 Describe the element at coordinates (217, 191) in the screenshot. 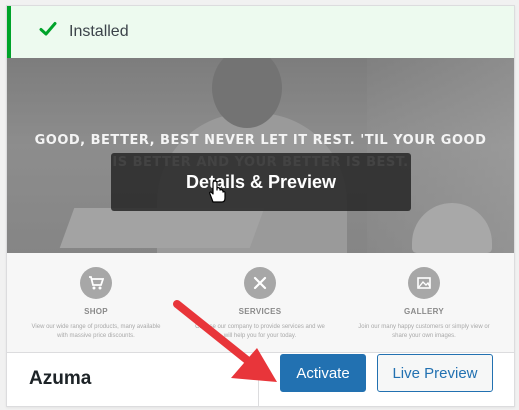

I see `hand-cursor-icon` at that location.